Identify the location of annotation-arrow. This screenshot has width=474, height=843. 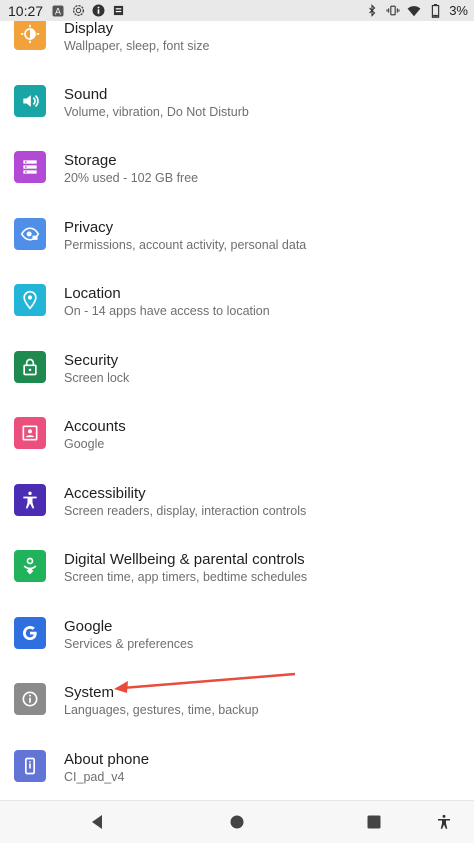
(205, 682).